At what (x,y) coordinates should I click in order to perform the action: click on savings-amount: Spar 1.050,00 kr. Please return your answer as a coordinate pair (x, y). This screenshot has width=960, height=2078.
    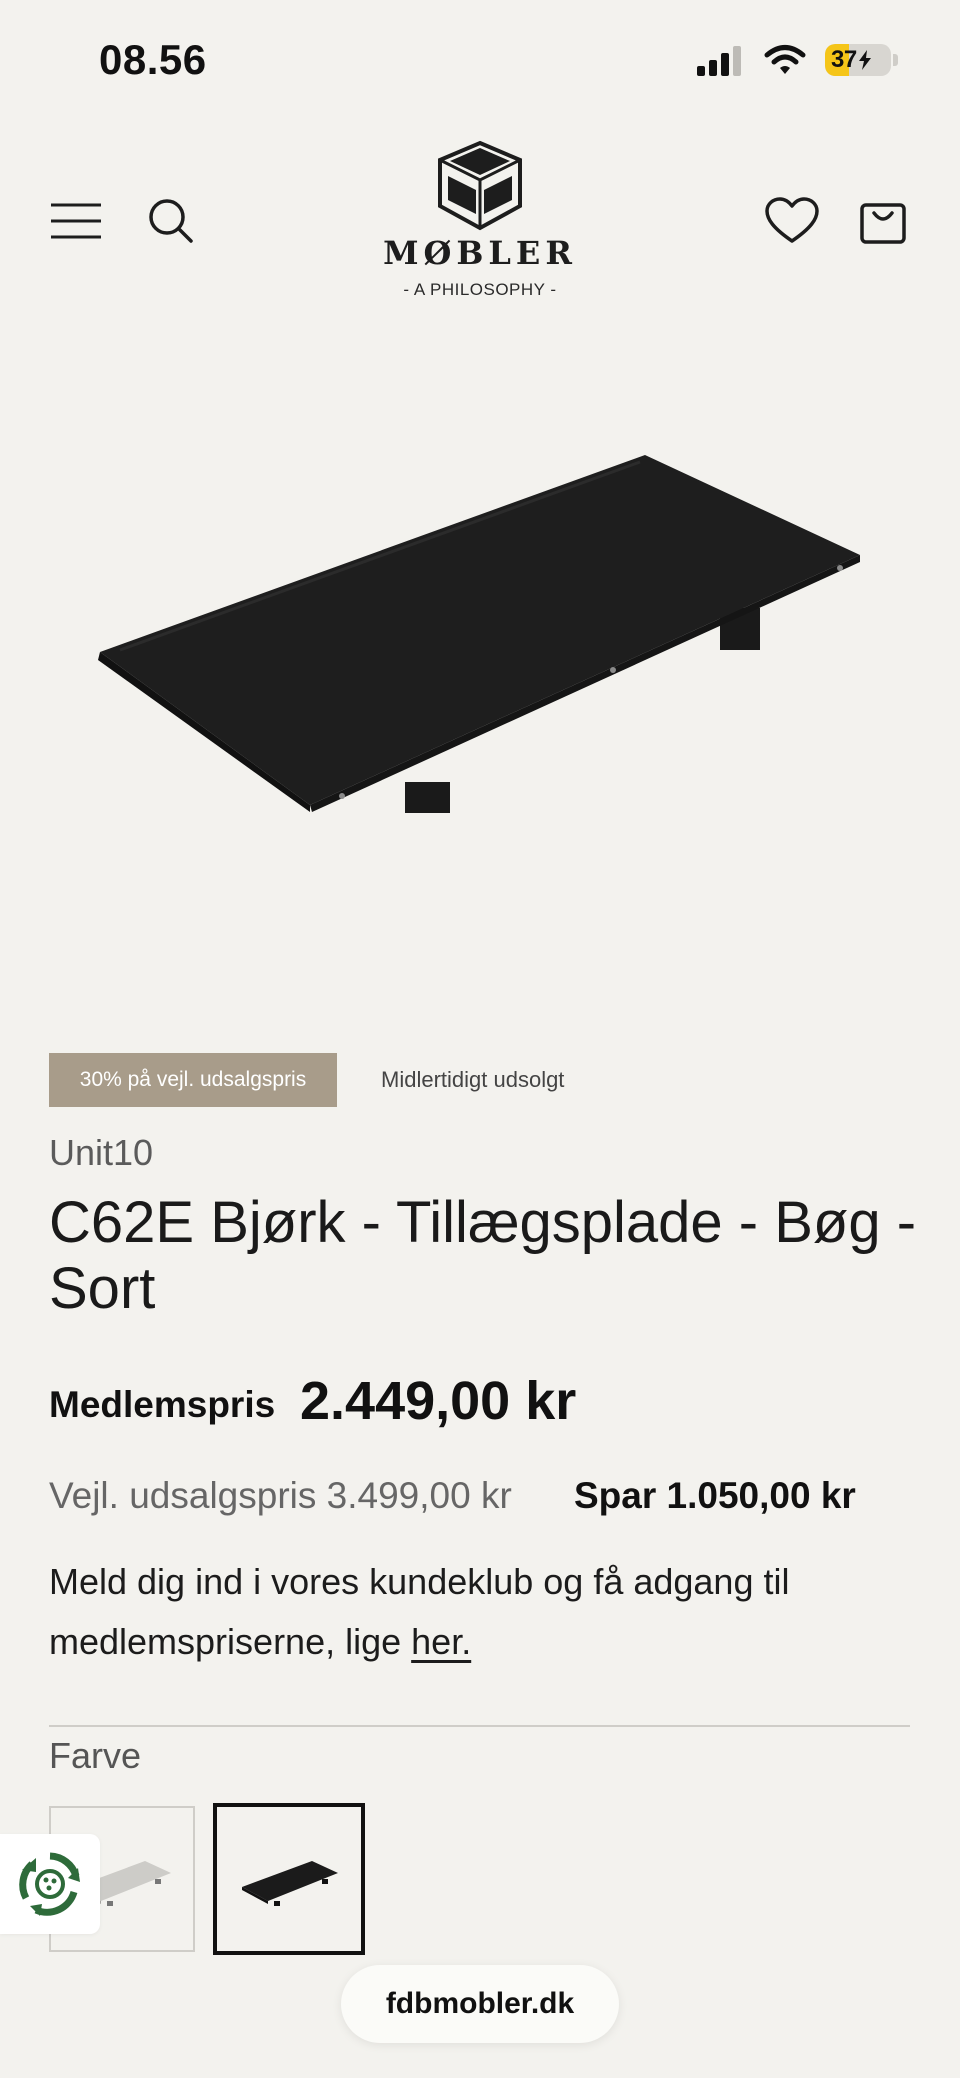
    Looking at the image, I should click on (715, 1495).